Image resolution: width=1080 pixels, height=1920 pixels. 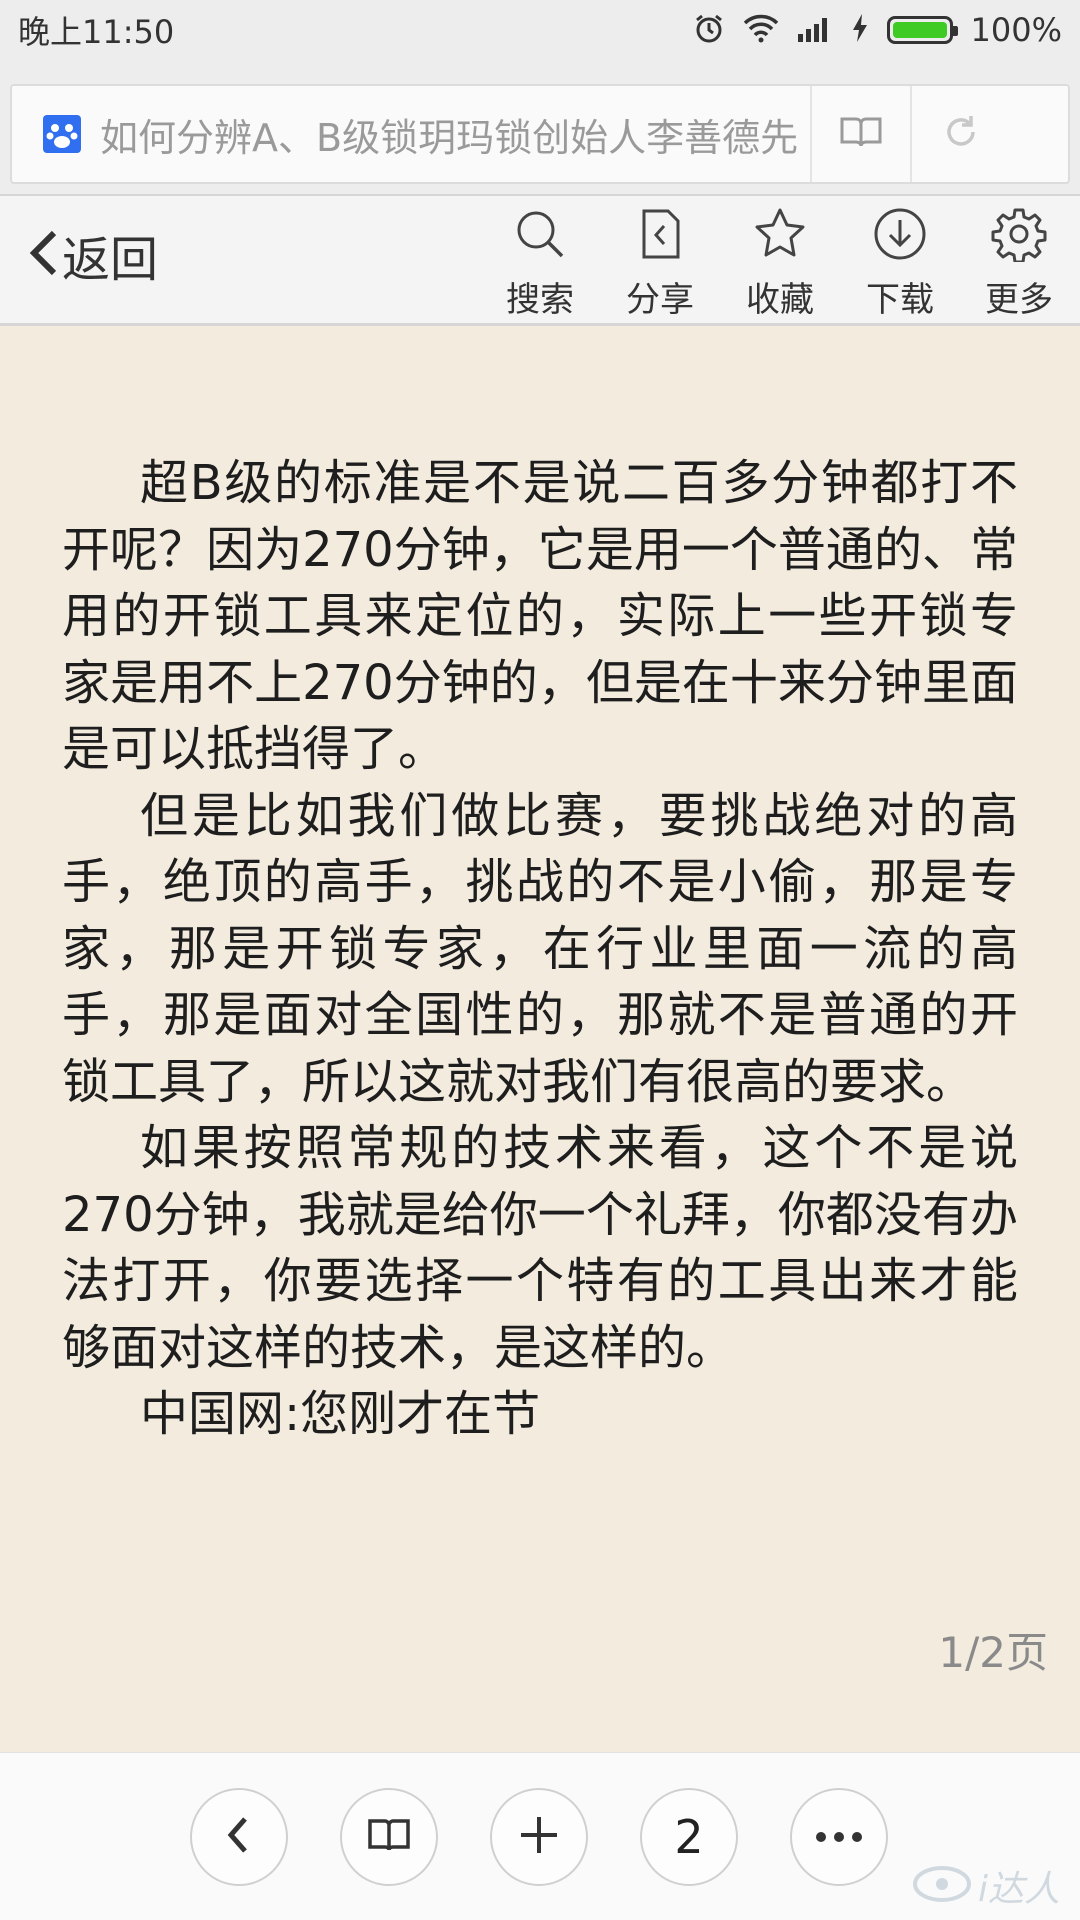 I want to click on watermark-logo: i达人, so click(x=986, y=1886).